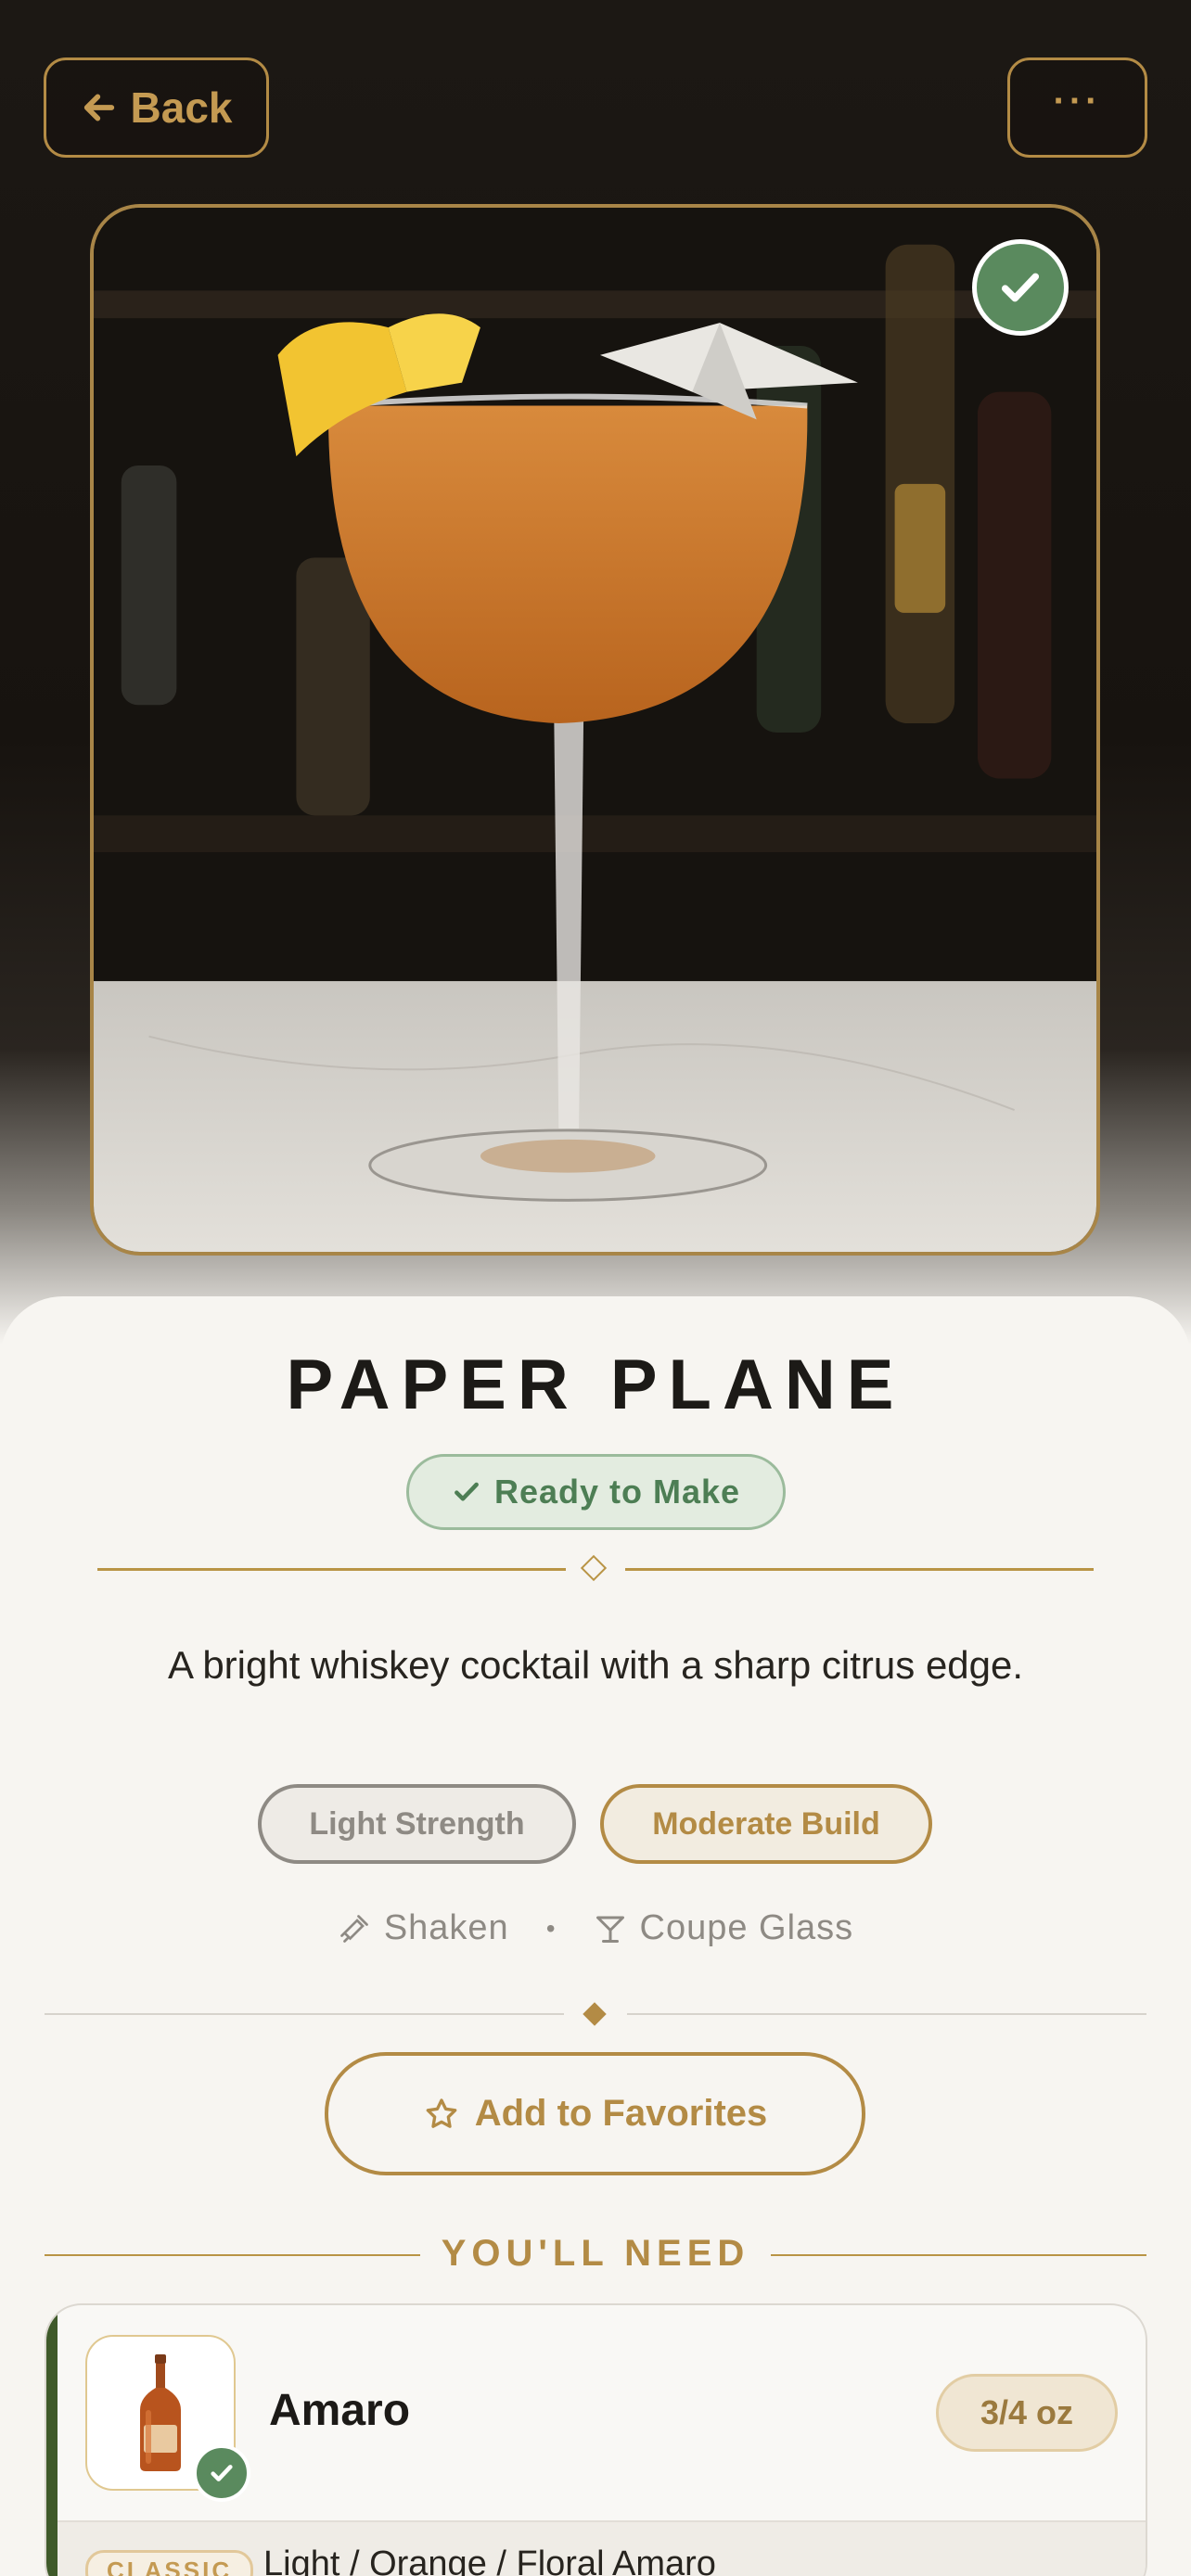 The width and height of the screenshot is (1191, 2576). I want to click on favorites-label: Add to Favorites, so click(621, 2113).